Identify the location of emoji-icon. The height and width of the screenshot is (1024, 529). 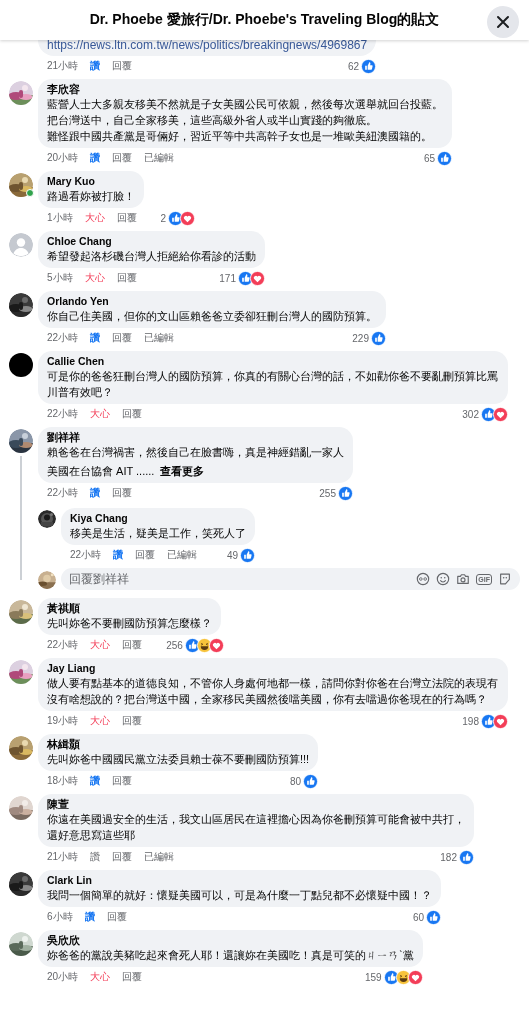
(443, 579).